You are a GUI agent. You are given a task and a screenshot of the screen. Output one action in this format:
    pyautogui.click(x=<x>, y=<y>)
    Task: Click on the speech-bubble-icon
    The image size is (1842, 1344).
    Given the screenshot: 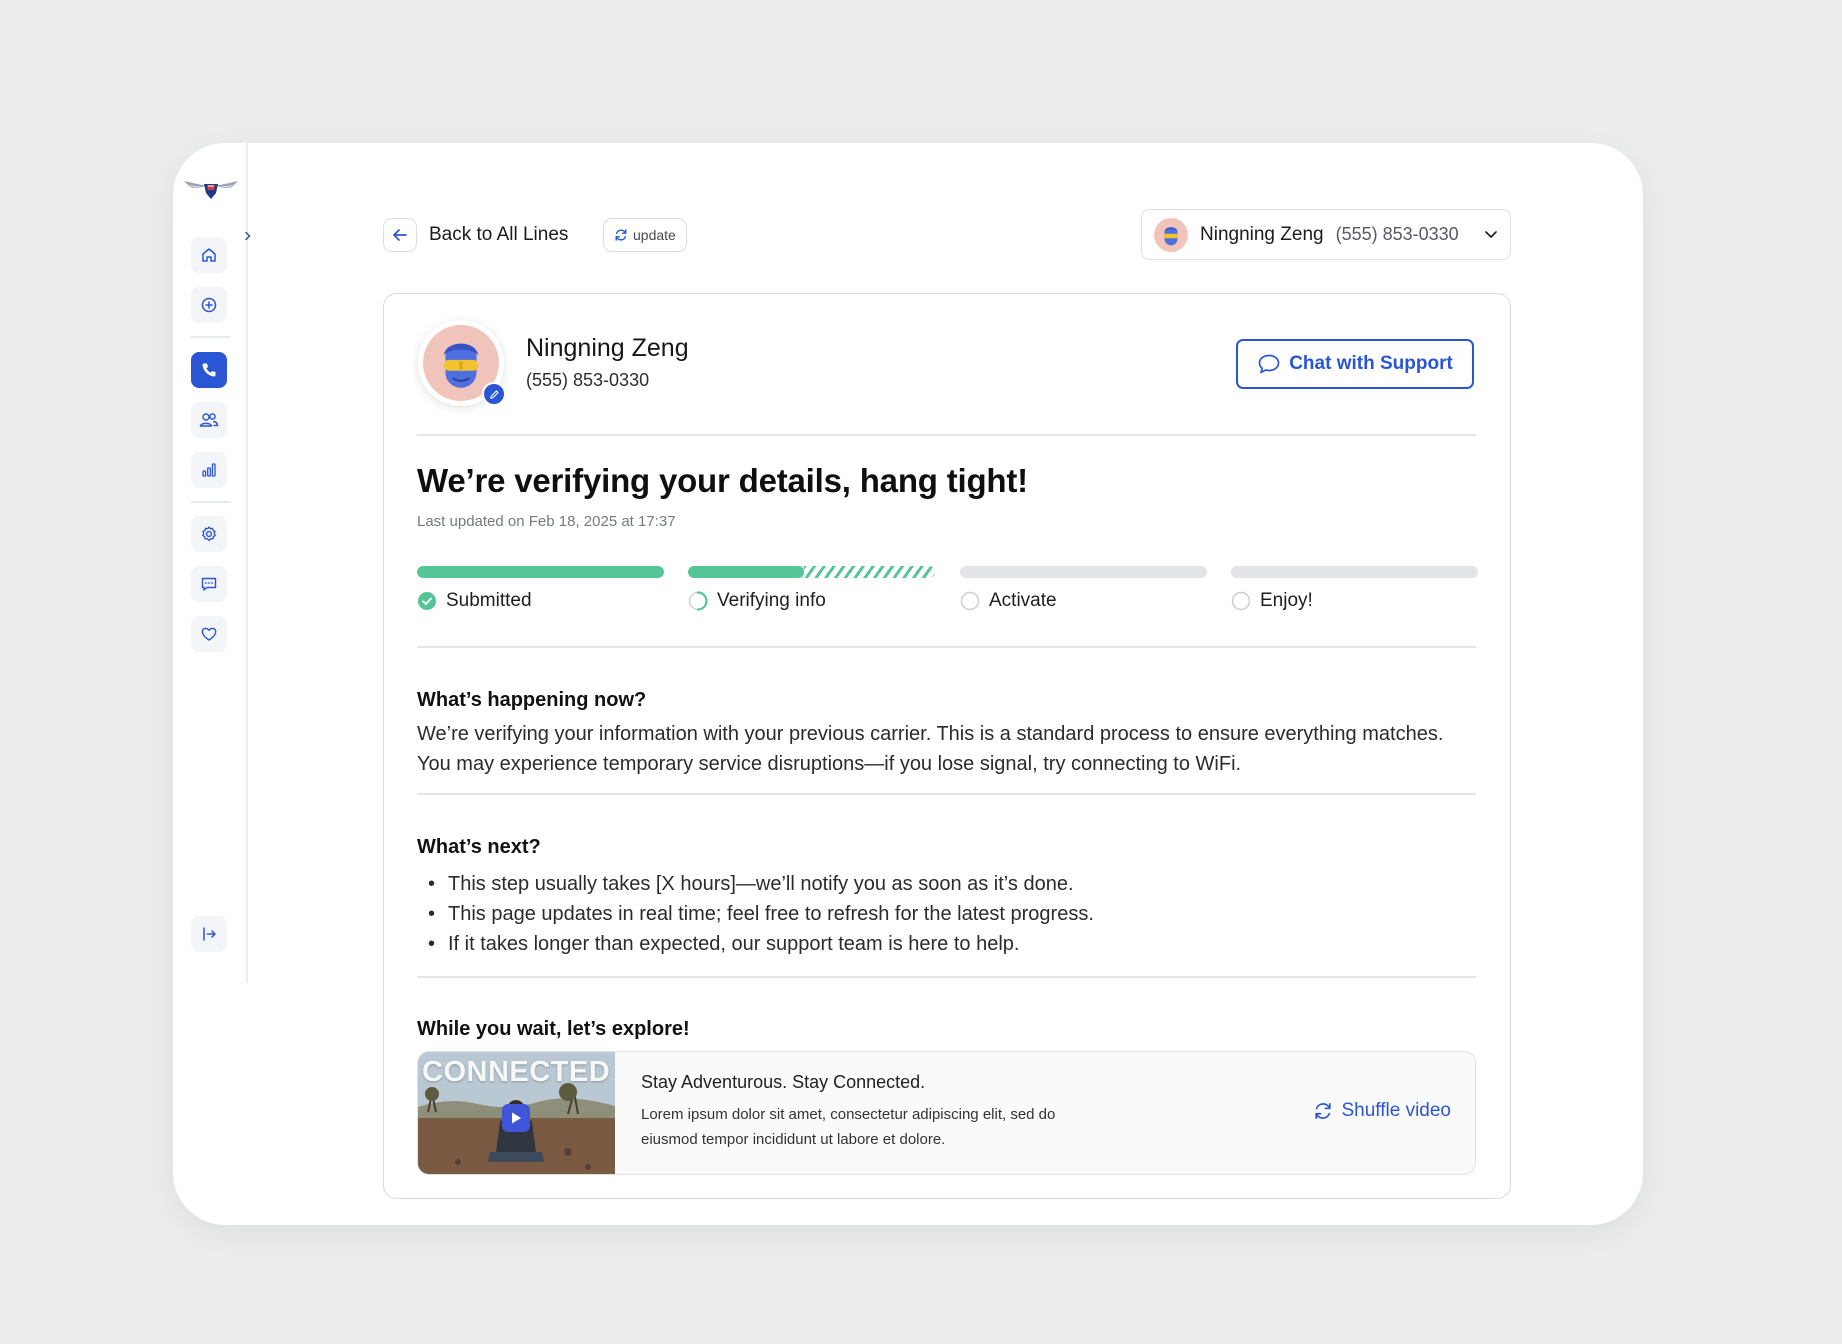 What is the action you would take?
    pyautogui.click(x=1269, y=364)
    